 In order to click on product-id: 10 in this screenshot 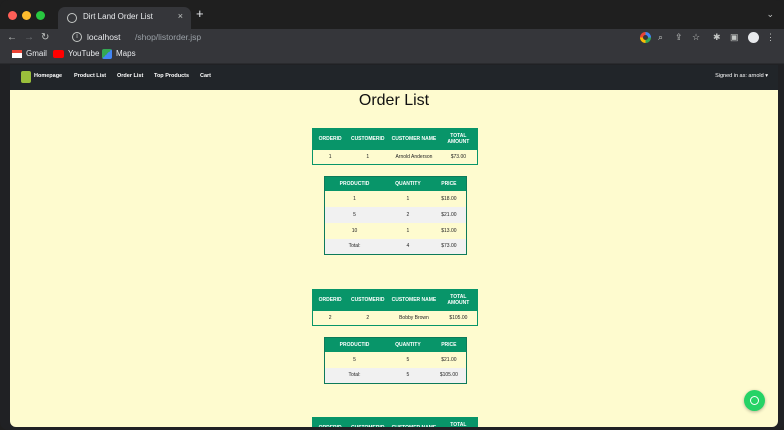, I will do `click(354, 230)`.